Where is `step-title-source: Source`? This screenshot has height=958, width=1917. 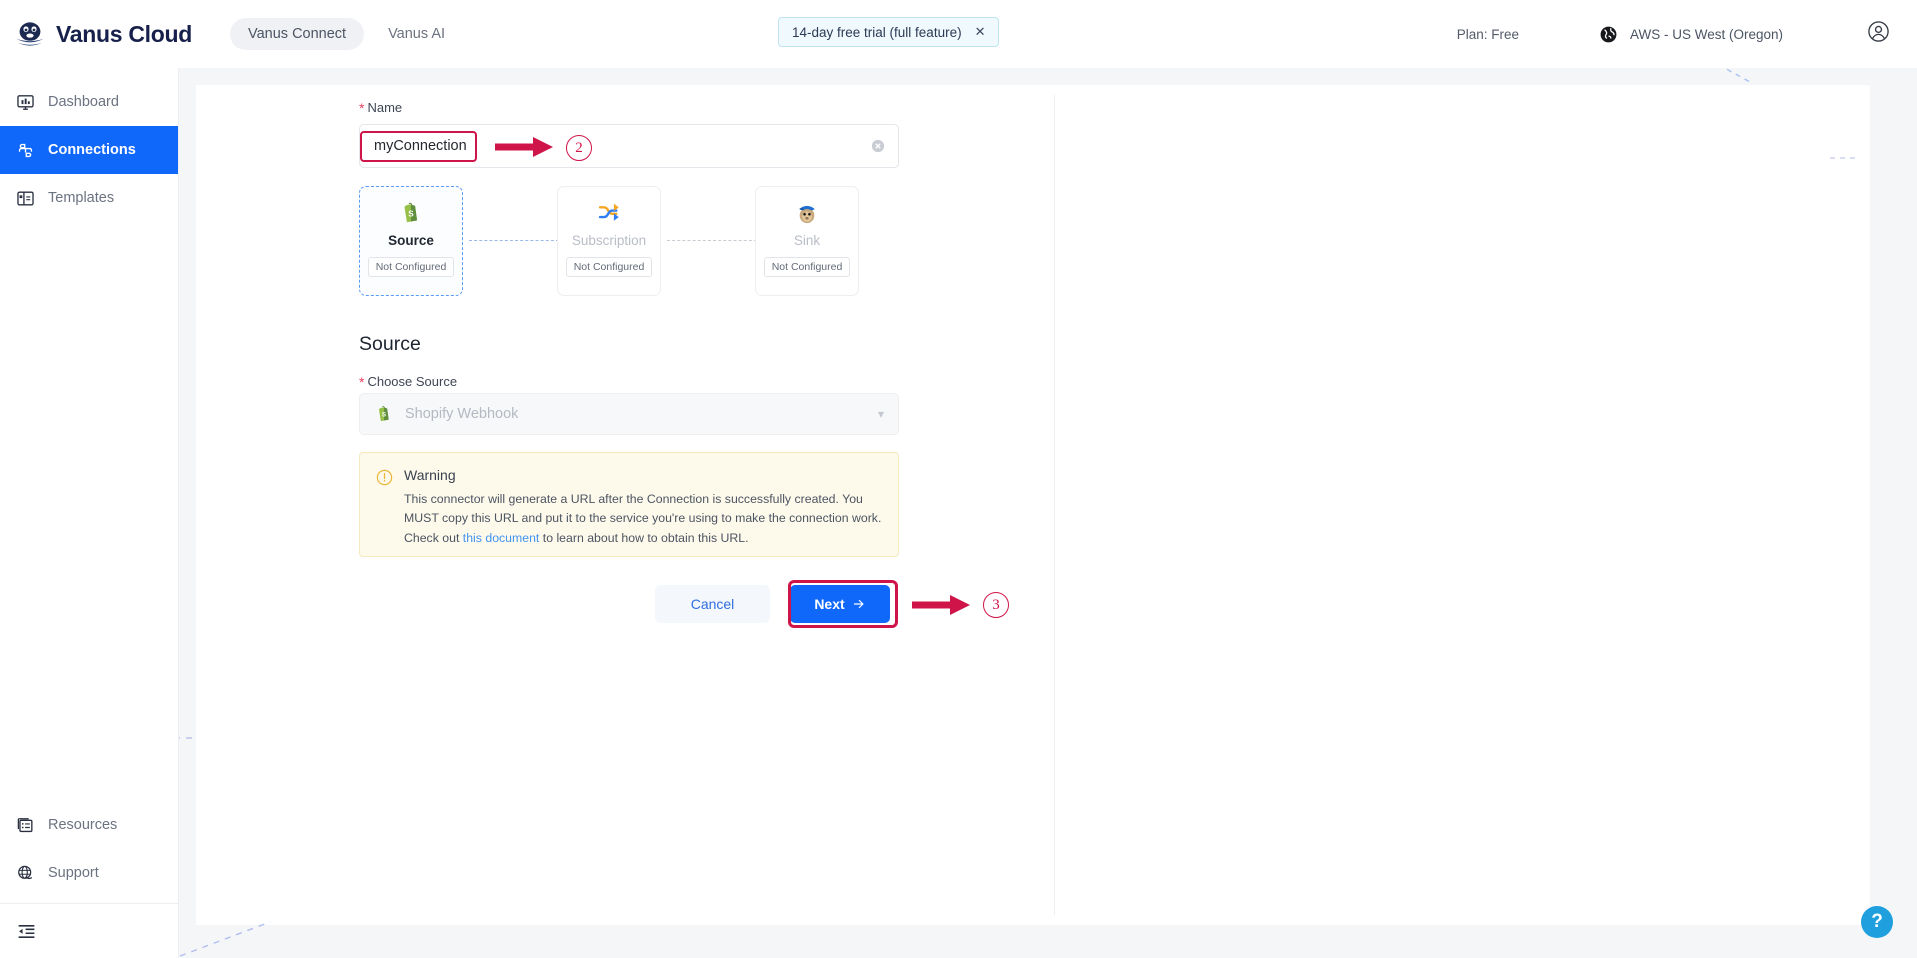 step-title-source: Source is located at coordinates (411, 240).